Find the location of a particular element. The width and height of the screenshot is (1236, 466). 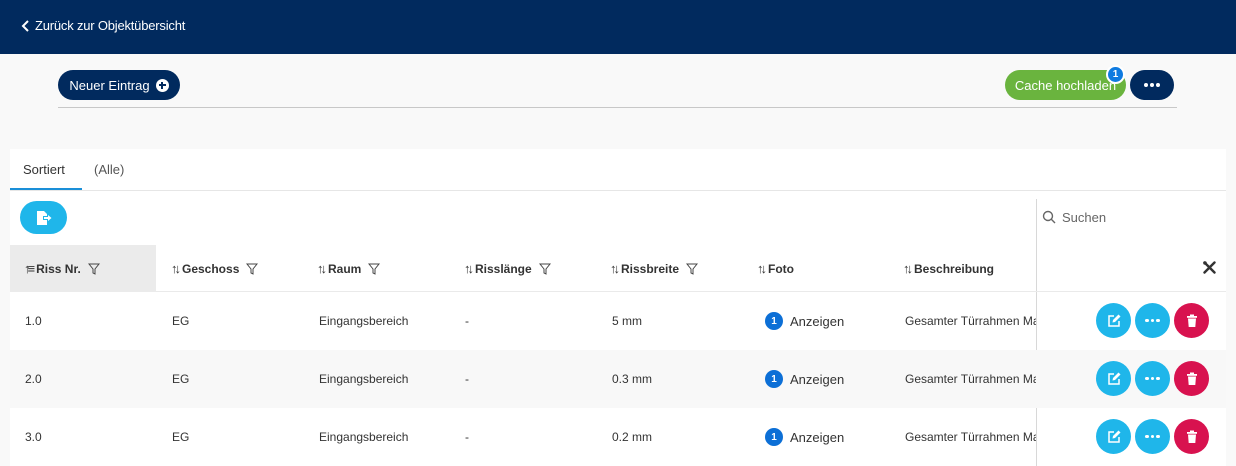

new-entry-button: Neuer Eintrag is located at coordinates (119, 85).